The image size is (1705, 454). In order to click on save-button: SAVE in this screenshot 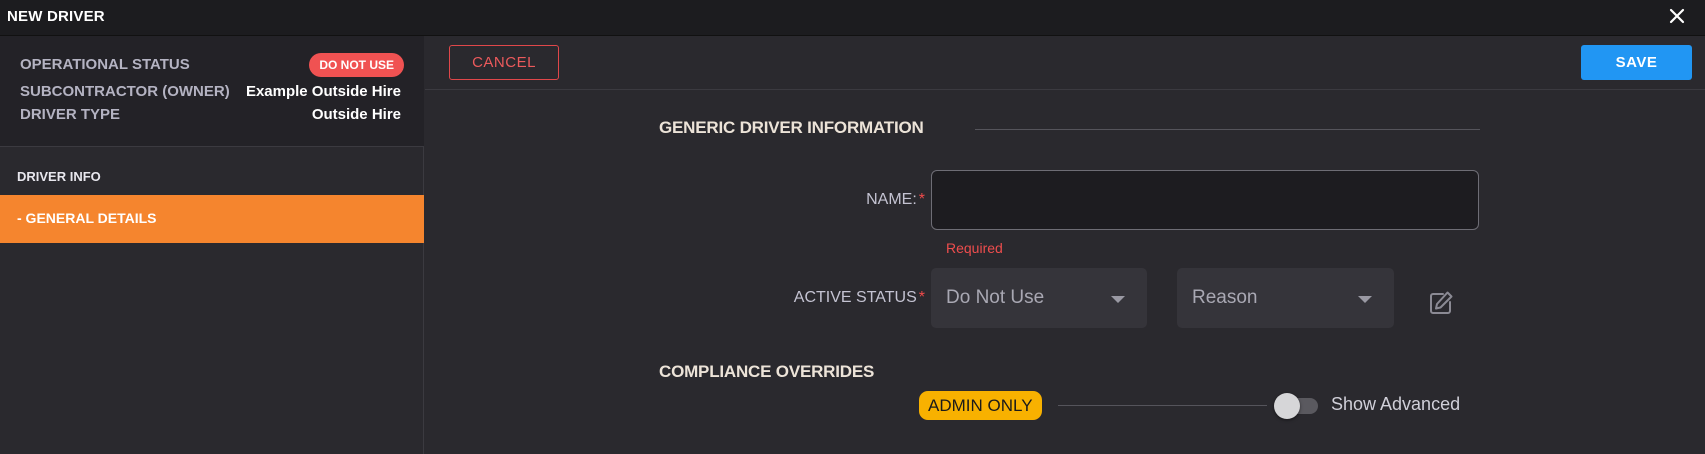, I will do `click(1636, 62)`.